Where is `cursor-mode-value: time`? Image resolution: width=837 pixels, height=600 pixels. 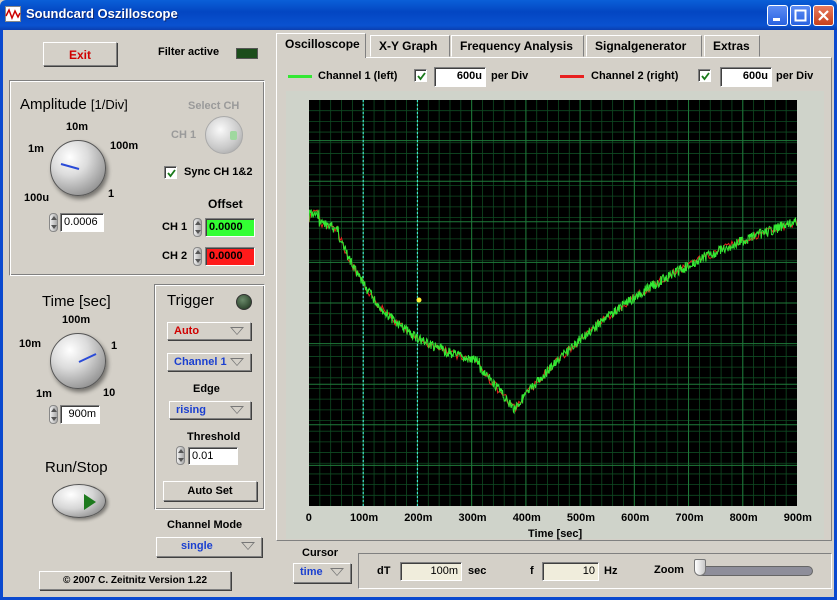
cursor-mode-value: time is located at coordinates (311, 572).